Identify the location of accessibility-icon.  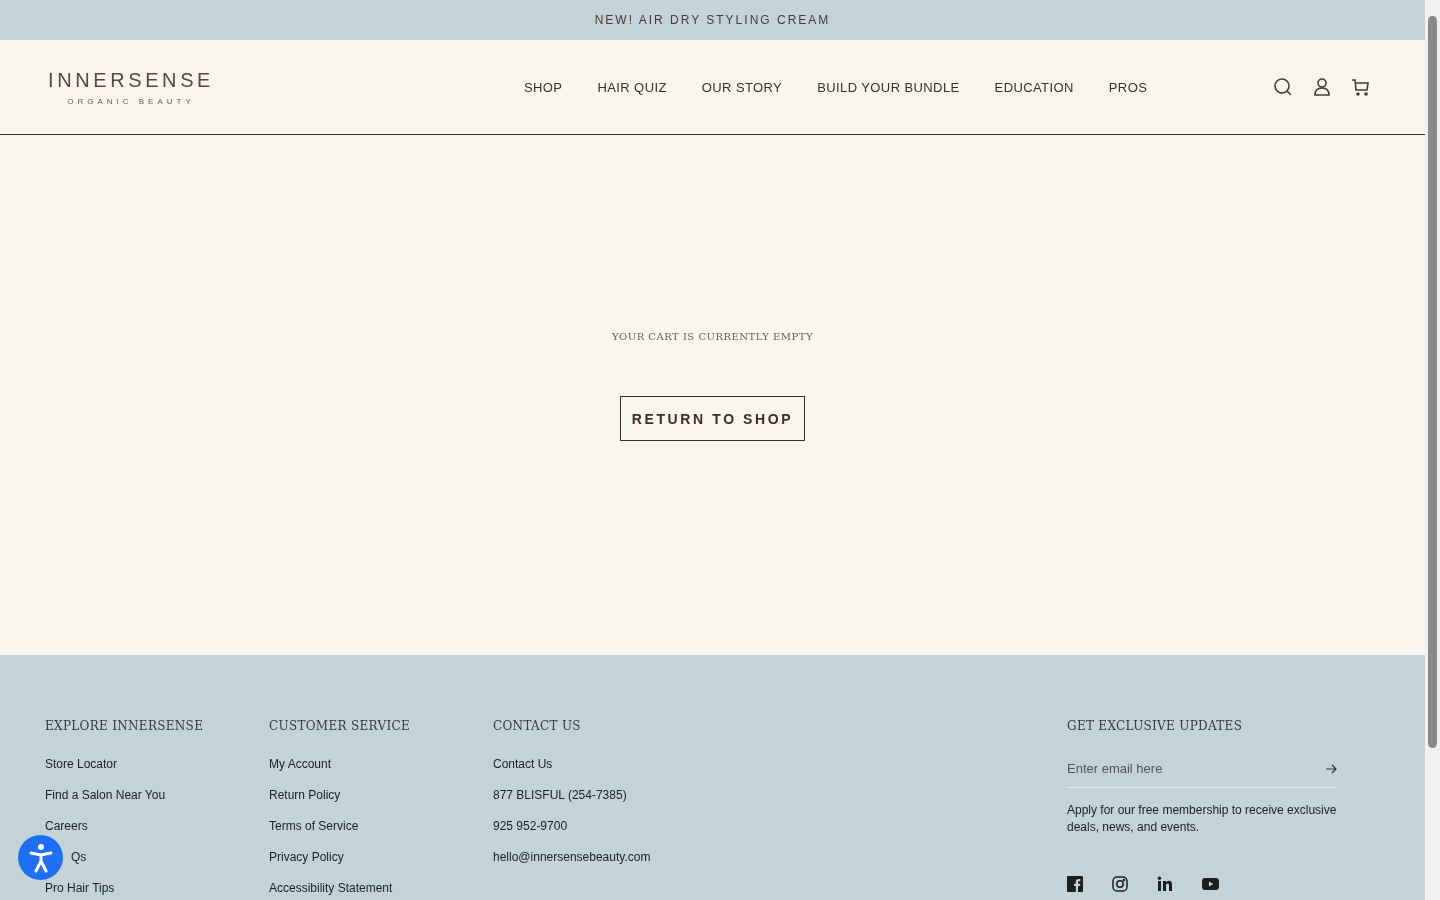
(40, 857).